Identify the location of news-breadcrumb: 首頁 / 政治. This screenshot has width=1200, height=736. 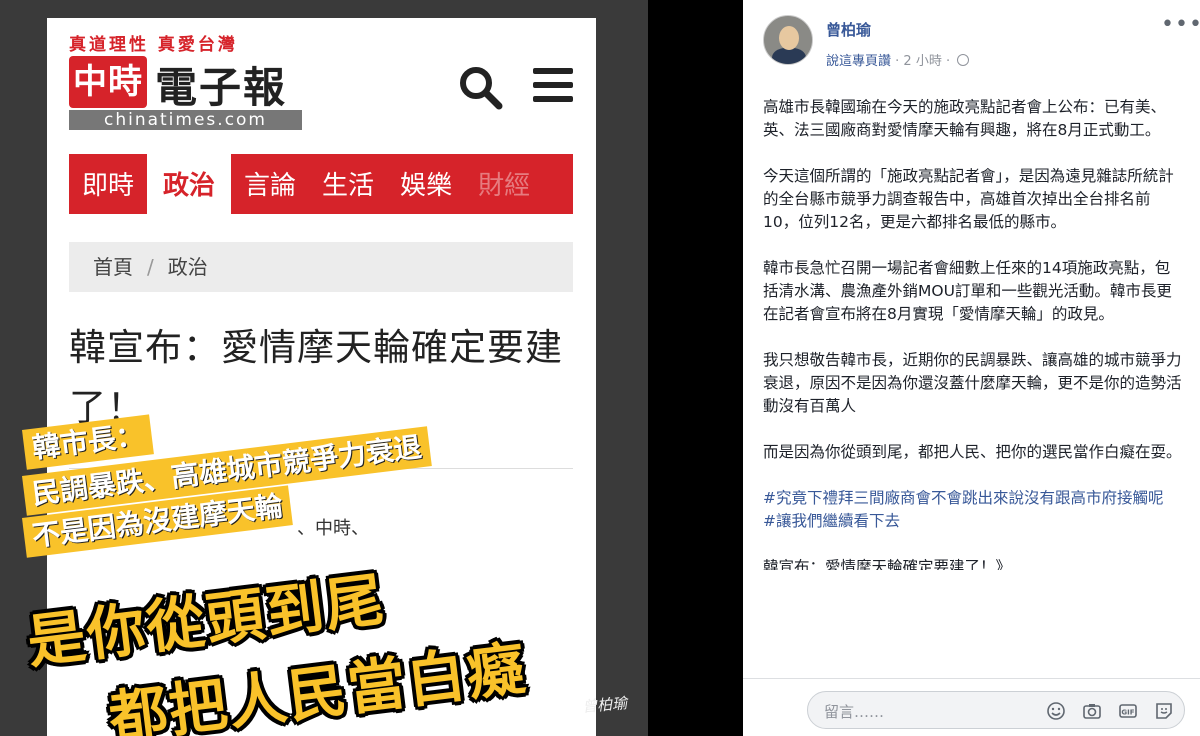
(321, 267).